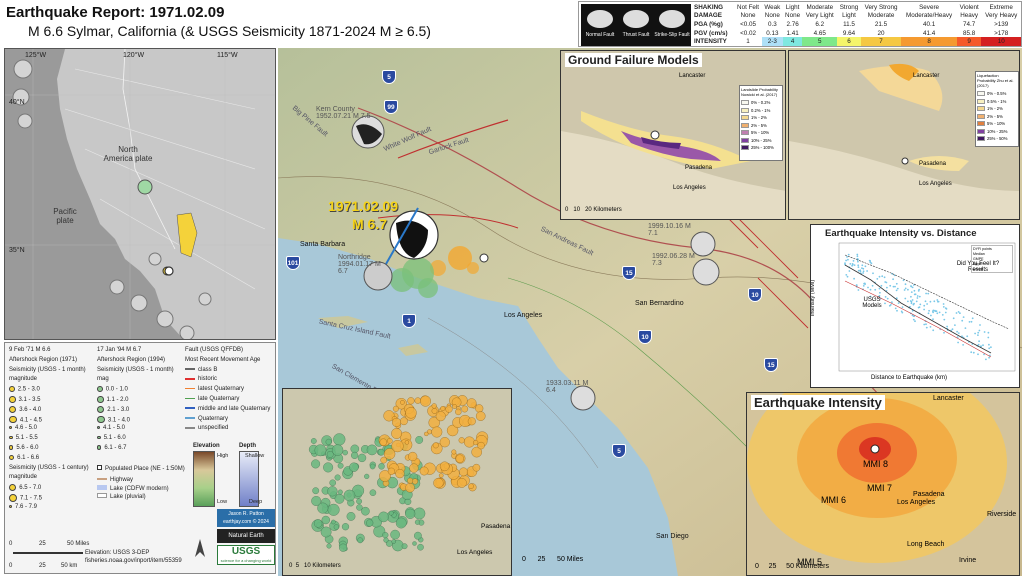  Describe the element at coordinates (761, 140) in the screenshot. I see `probability-label: 10% - 25%` at that location.